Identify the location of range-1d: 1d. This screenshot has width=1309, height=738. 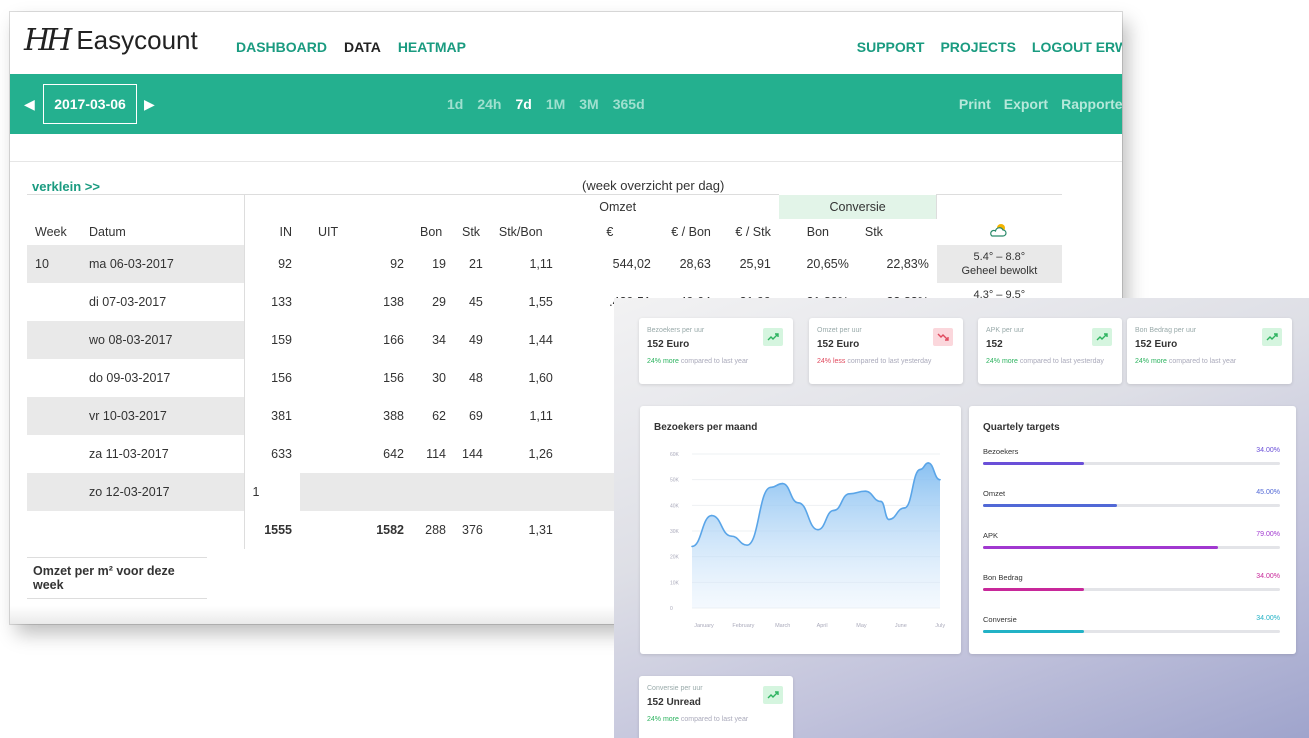
(455, 104).